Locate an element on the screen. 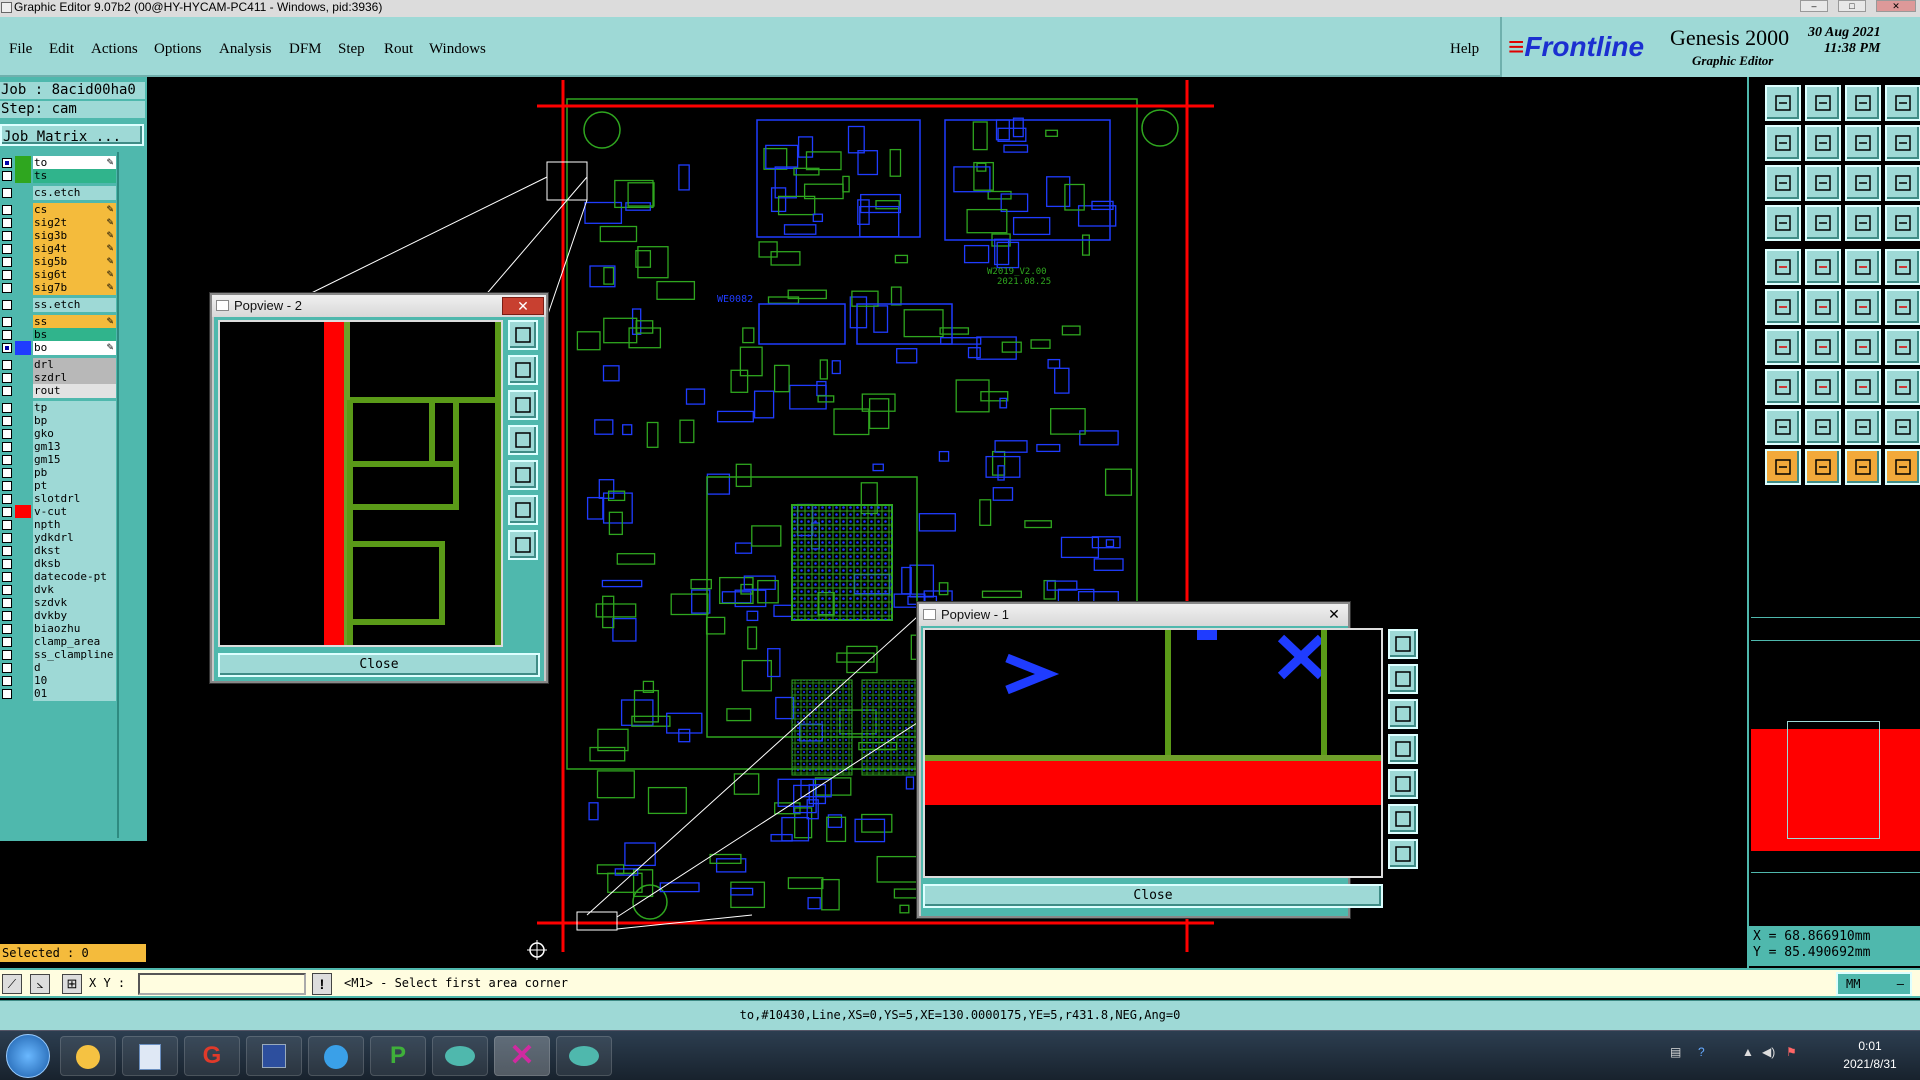 The image size is (1920, 1080). layer-row-cs: cs ✎ is located at coordinates (58, 210).